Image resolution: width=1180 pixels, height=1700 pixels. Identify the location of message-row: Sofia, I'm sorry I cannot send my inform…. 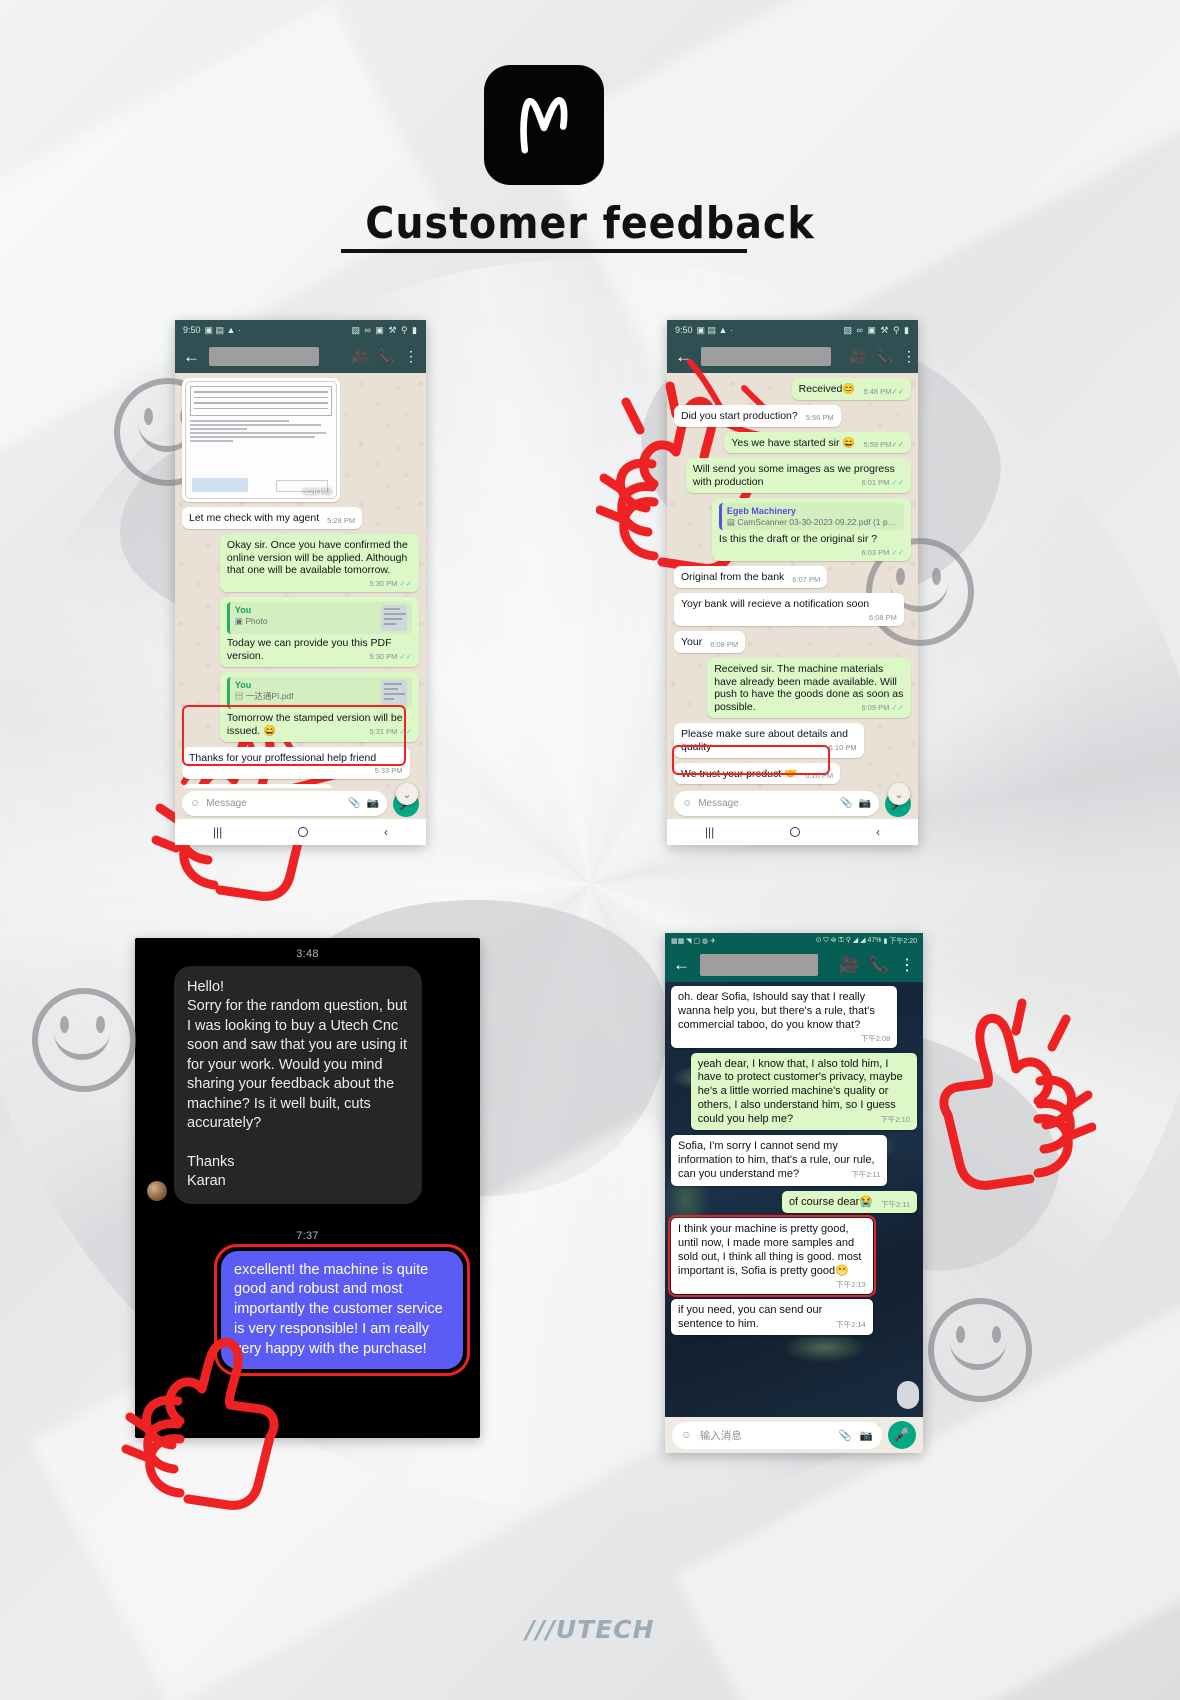
(794, 1160).